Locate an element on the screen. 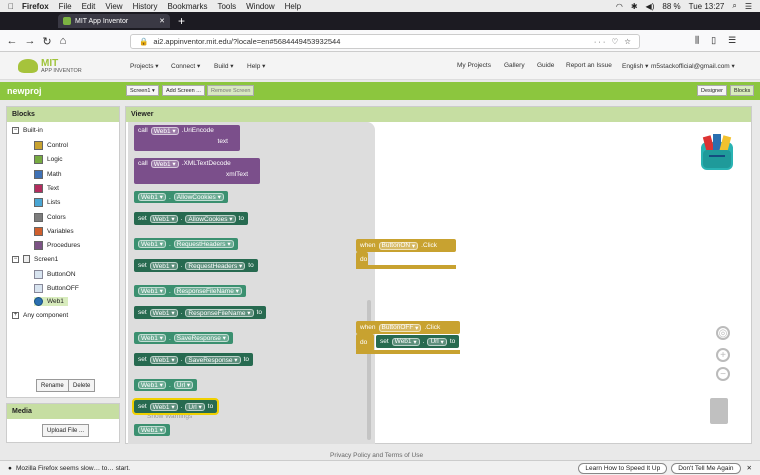 This screenshot has height=475, width=760. menubar-app-name: Firefox is located at coordinates (35, 6).